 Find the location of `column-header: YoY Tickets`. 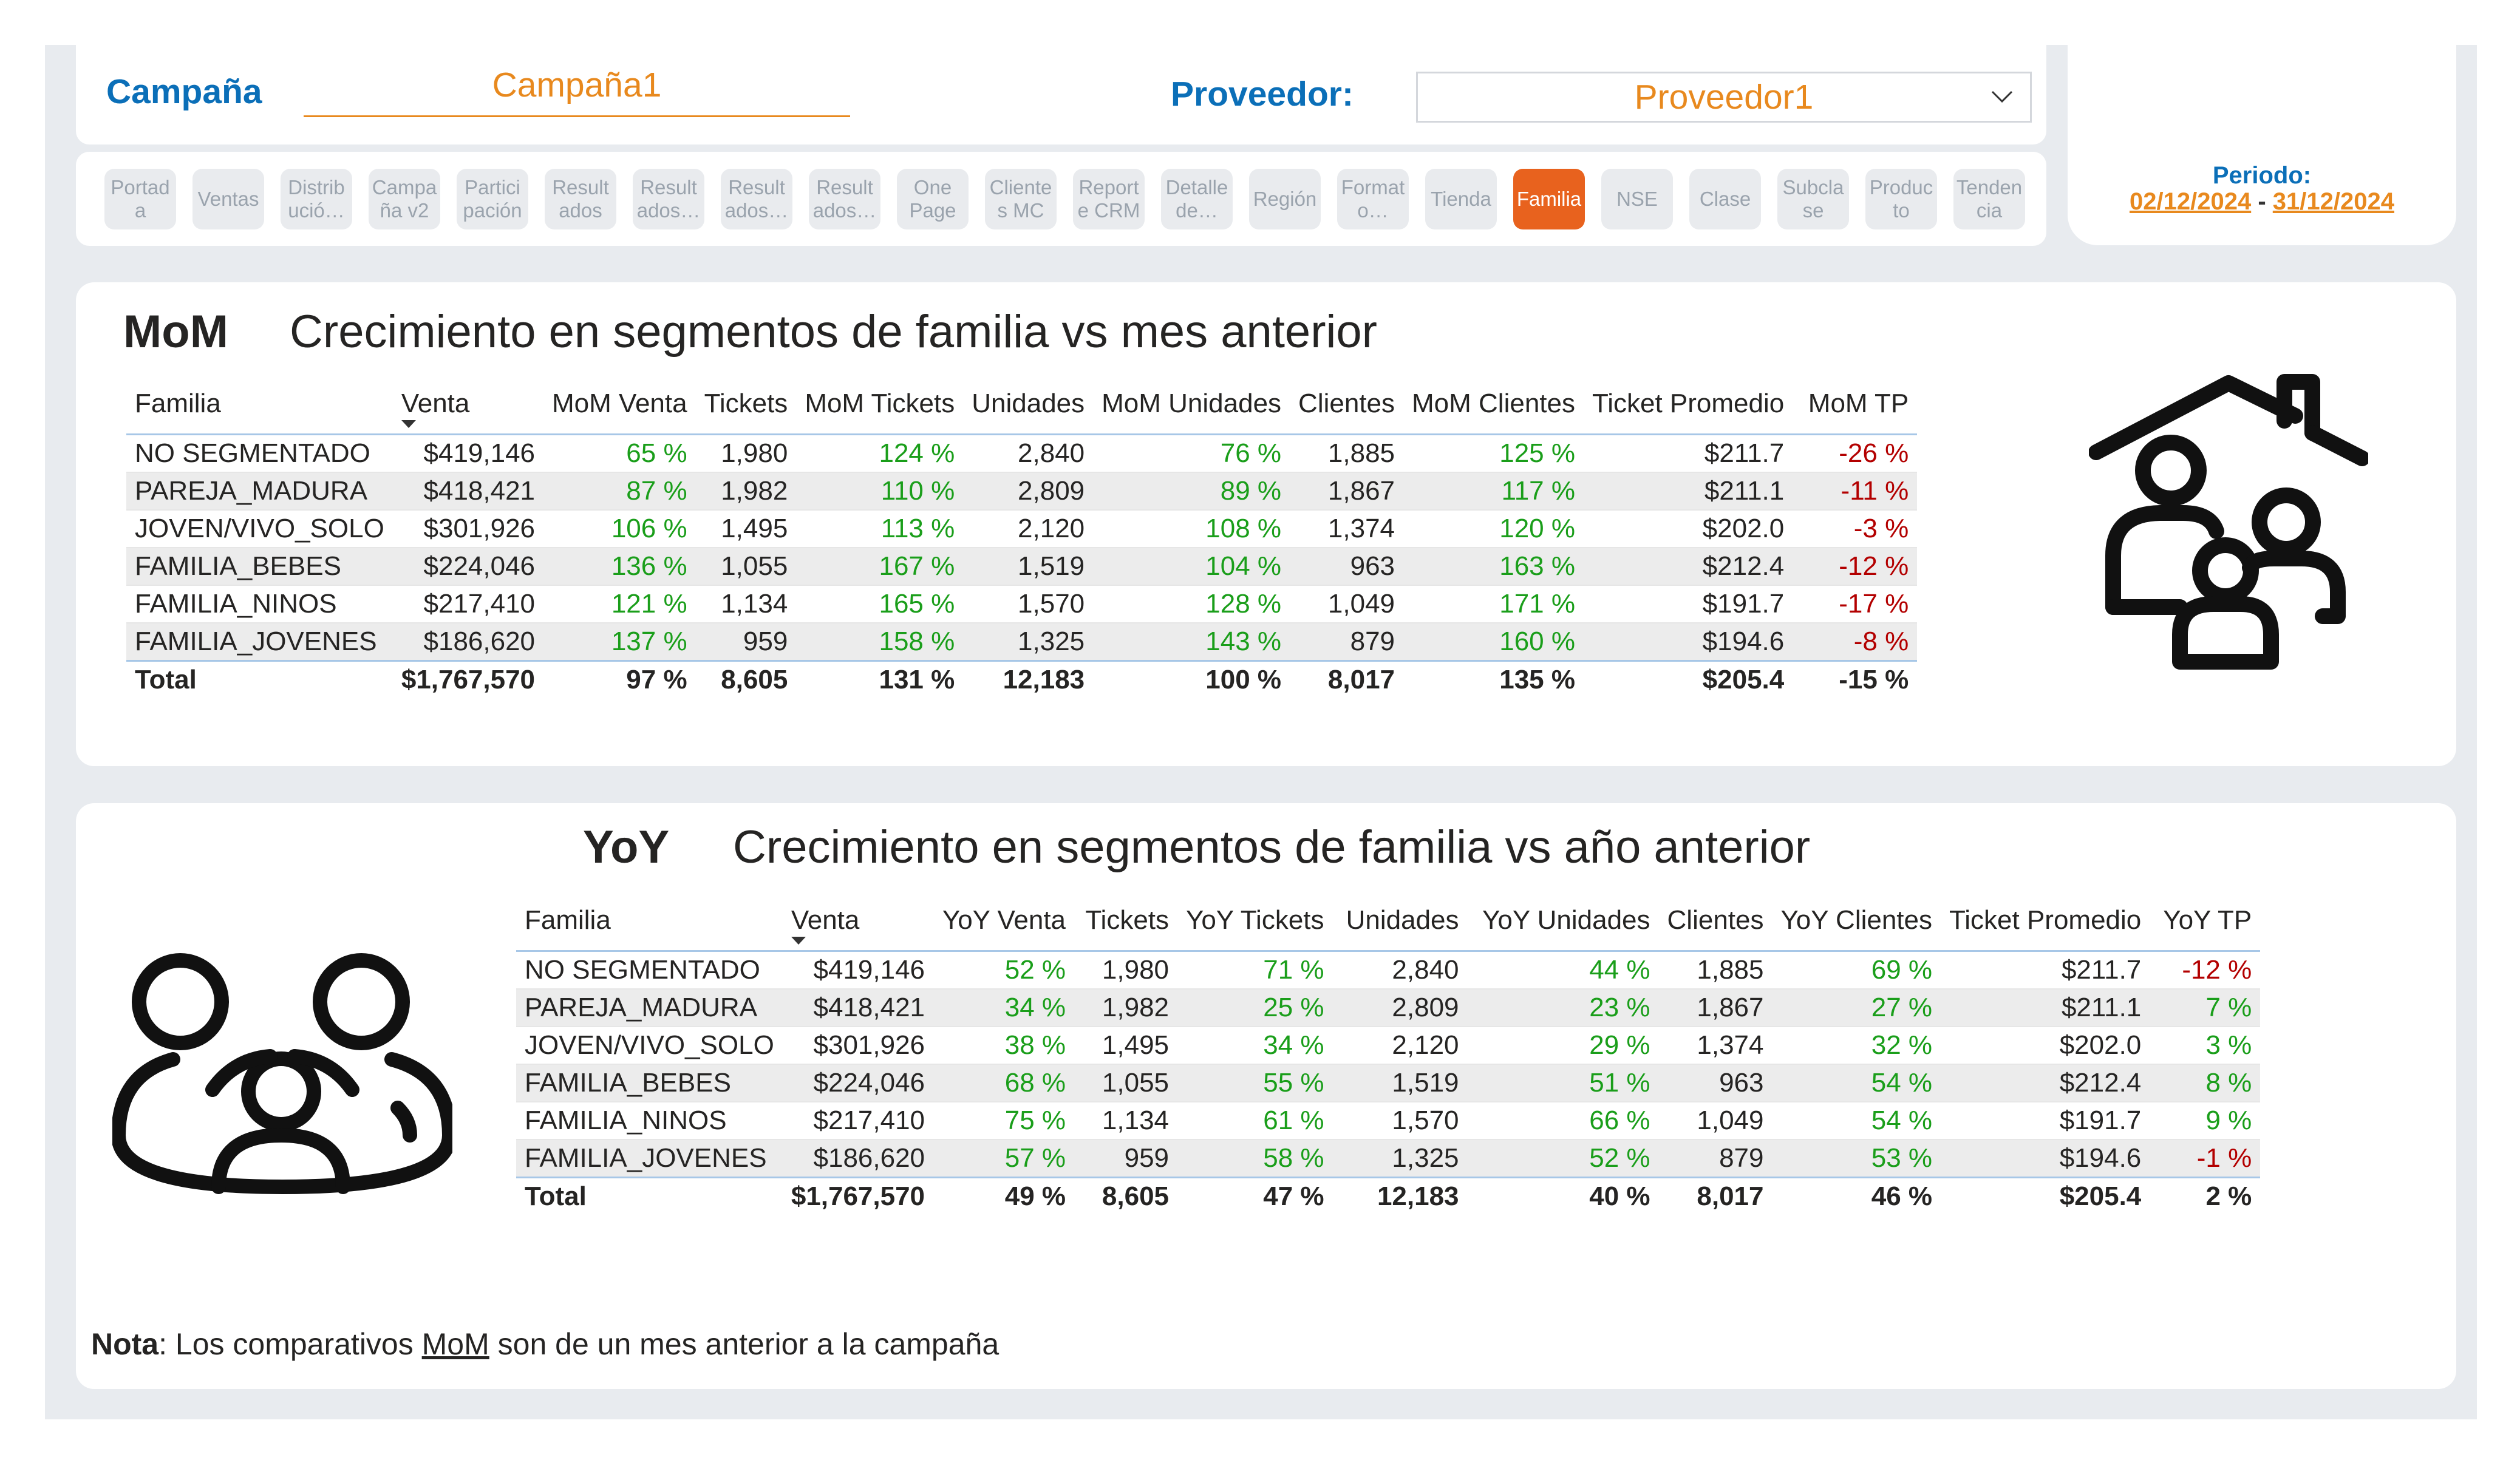

column-header: YoY Tickets is located at coordinates (1255, 928).